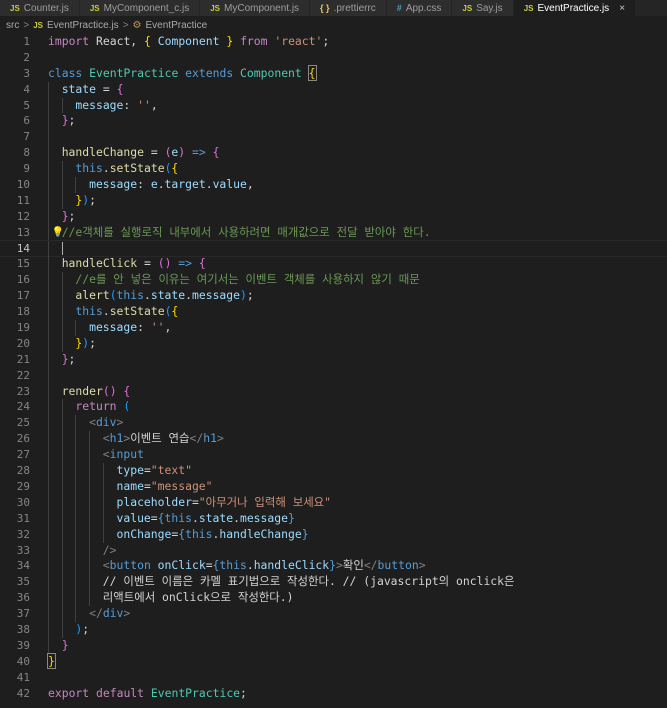 The image size is (667, 708). What do you see at coordinates (15, 217) in the screenshot?
I see `line-number: 12` at bounding box center [15, 217].